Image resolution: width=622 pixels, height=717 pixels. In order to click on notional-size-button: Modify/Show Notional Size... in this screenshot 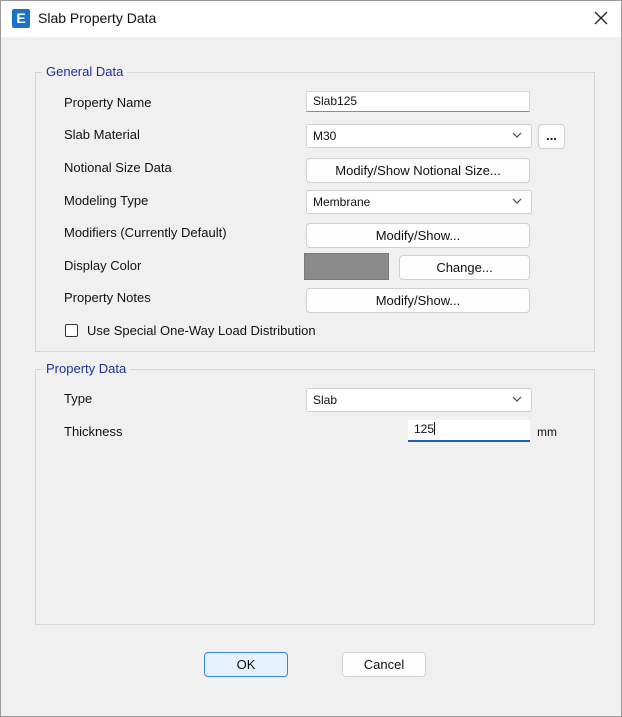, I will do `click(418, 170)`.